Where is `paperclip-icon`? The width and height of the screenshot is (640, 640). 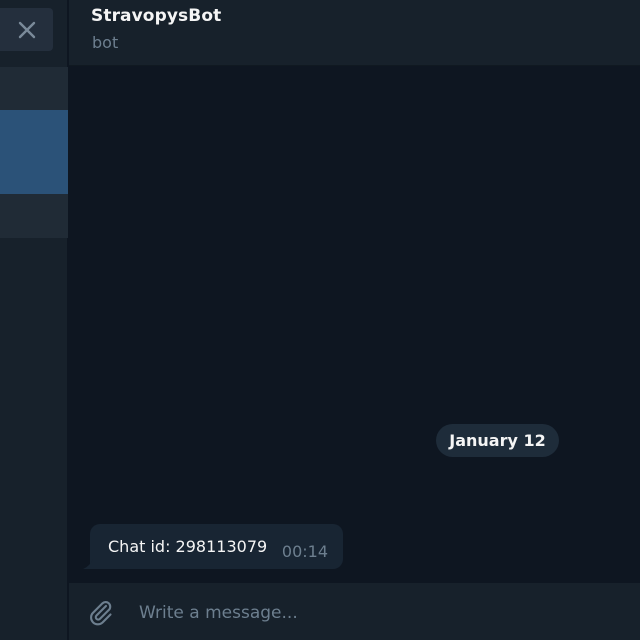
paperclip-icon is located at coordinates (101, 613).